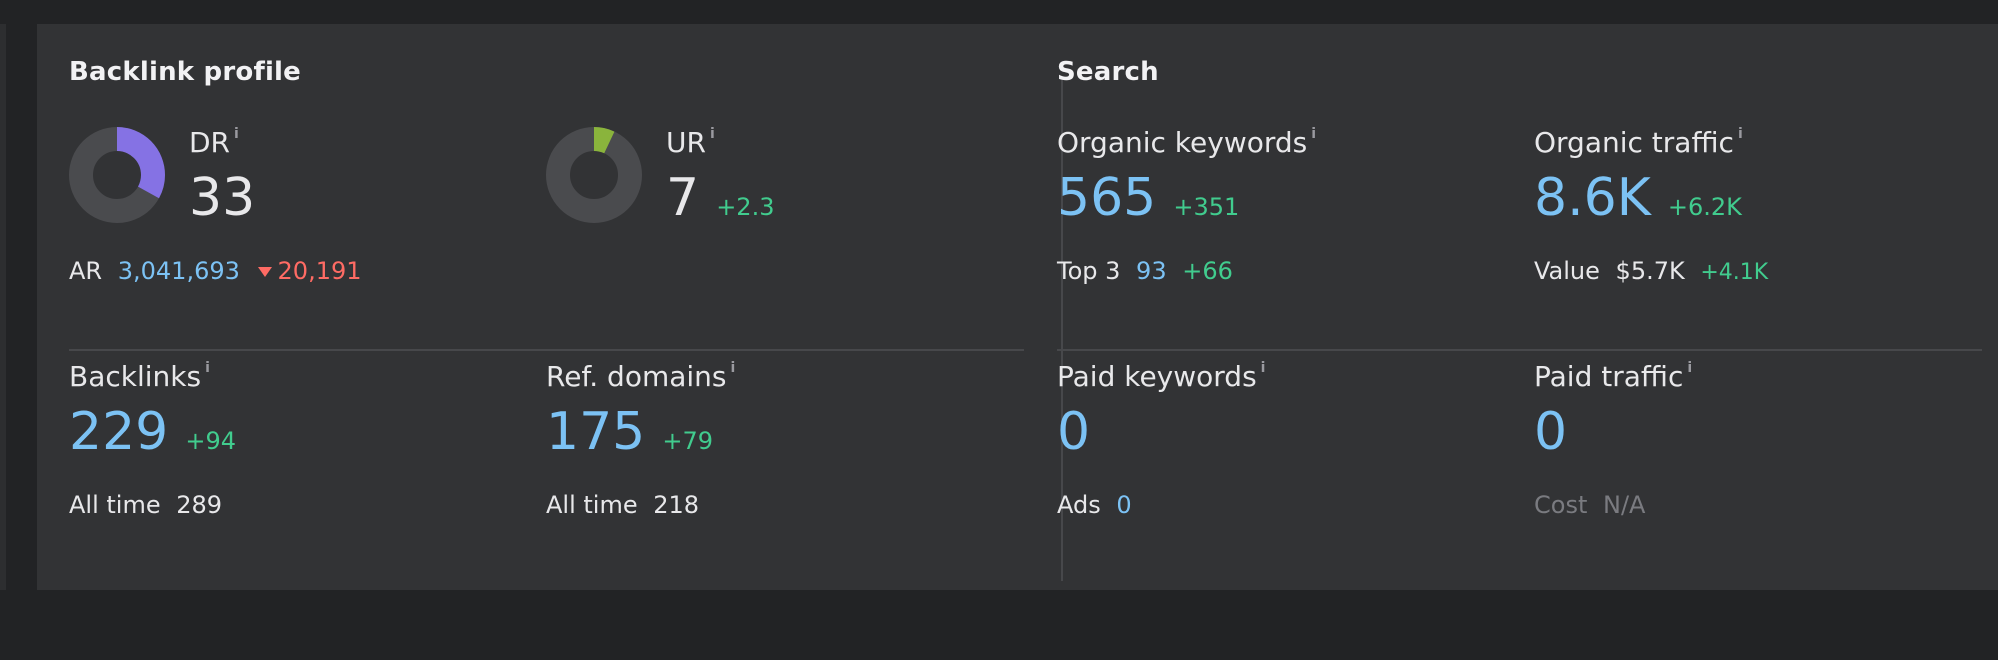 The image size is (1998, 660). I want to click on backlinks-metric: Backlinks i, so click(139, 376).